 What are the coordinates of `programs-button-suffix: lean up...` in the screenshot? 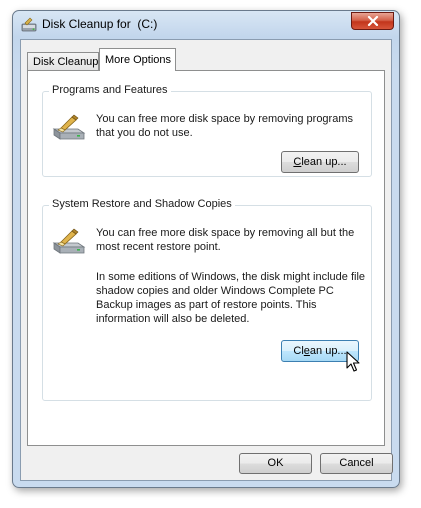 It's located at (324, 162).